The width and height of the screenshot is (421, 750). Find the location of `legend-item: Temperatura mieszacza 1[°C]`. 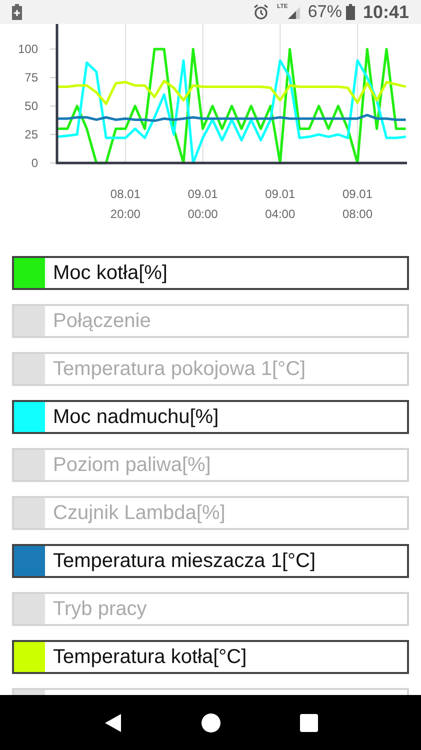

legend-item: Temperatura mieszacza 1[°C] is located at coordinates (210, 561).